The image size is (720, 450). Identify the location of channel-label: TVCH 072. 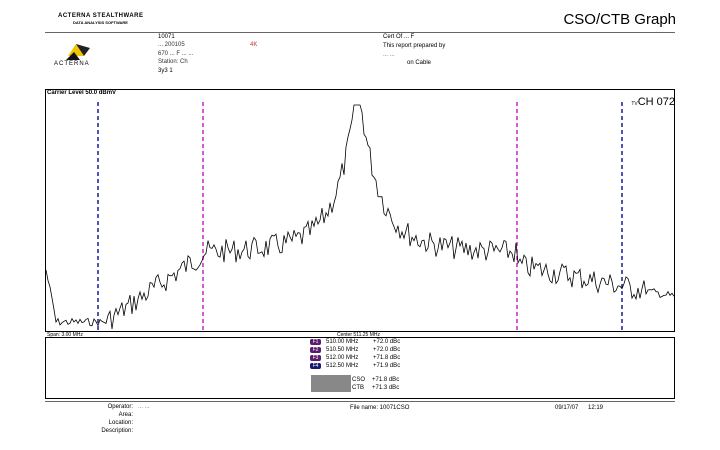
(653, 101).